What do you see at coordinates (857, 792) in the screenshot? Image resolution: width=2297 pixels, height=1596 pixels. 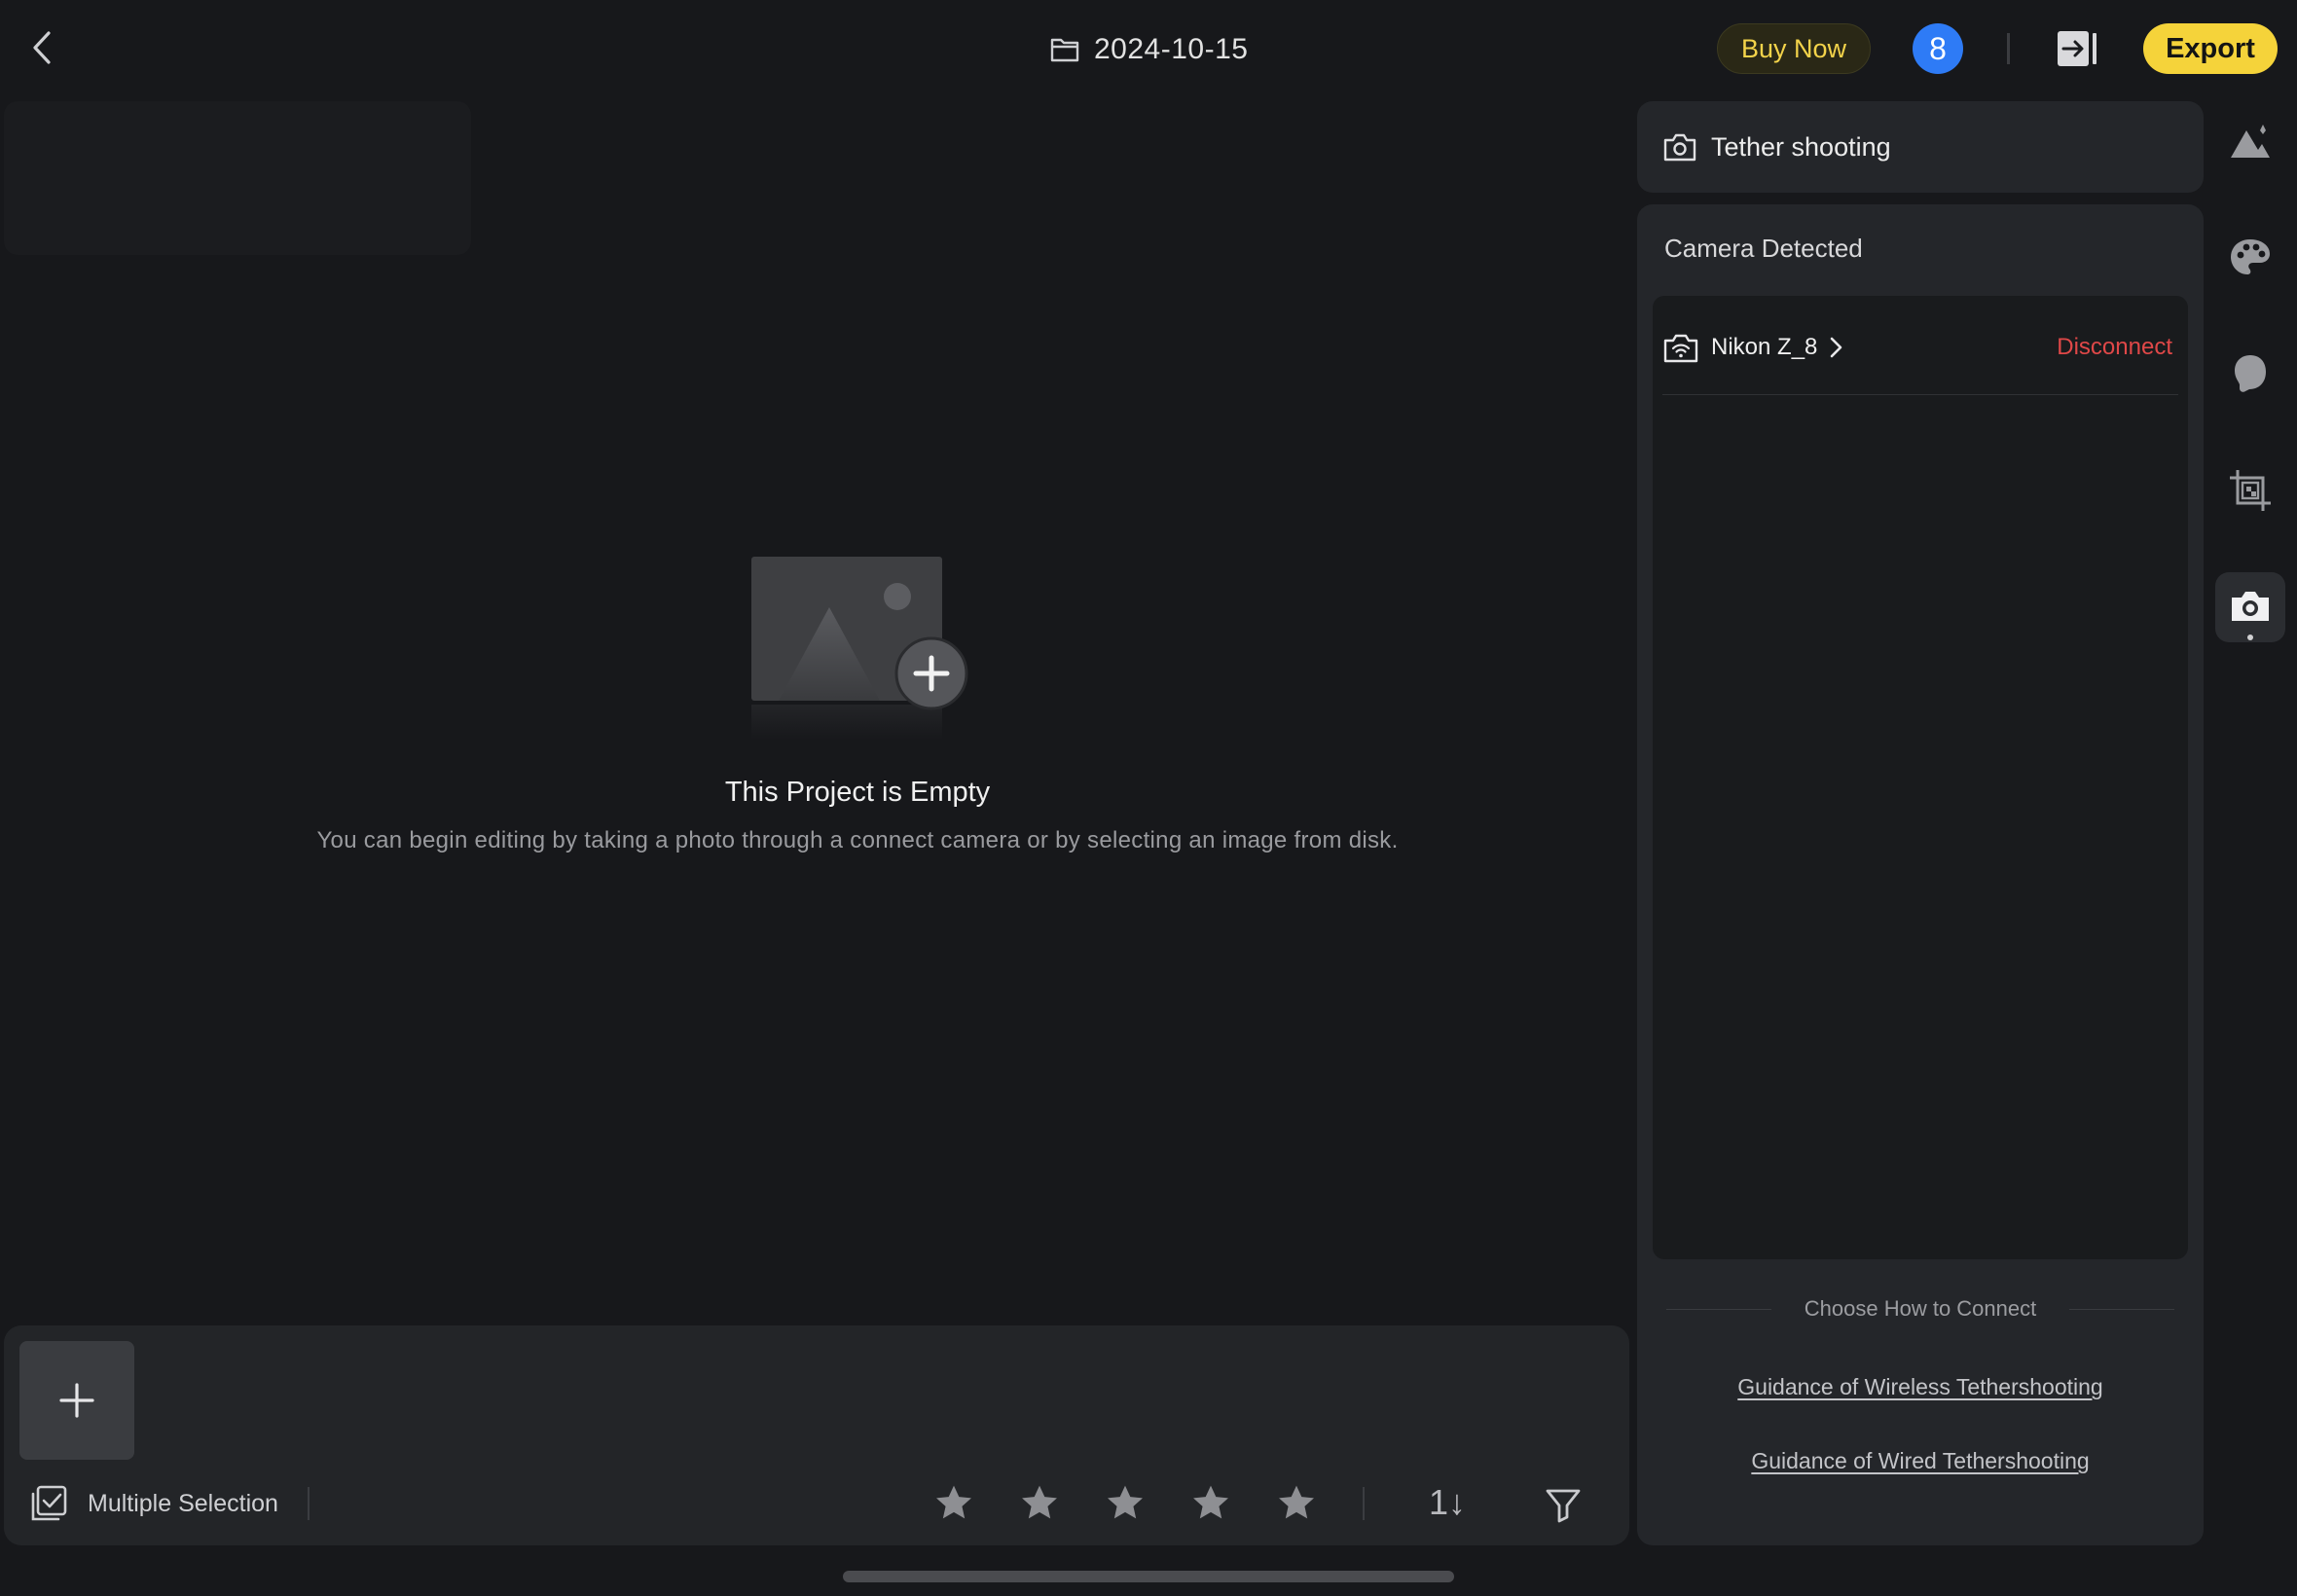 I see `empty-state-title: This Project is Empty` at bounding box center [857, 792].